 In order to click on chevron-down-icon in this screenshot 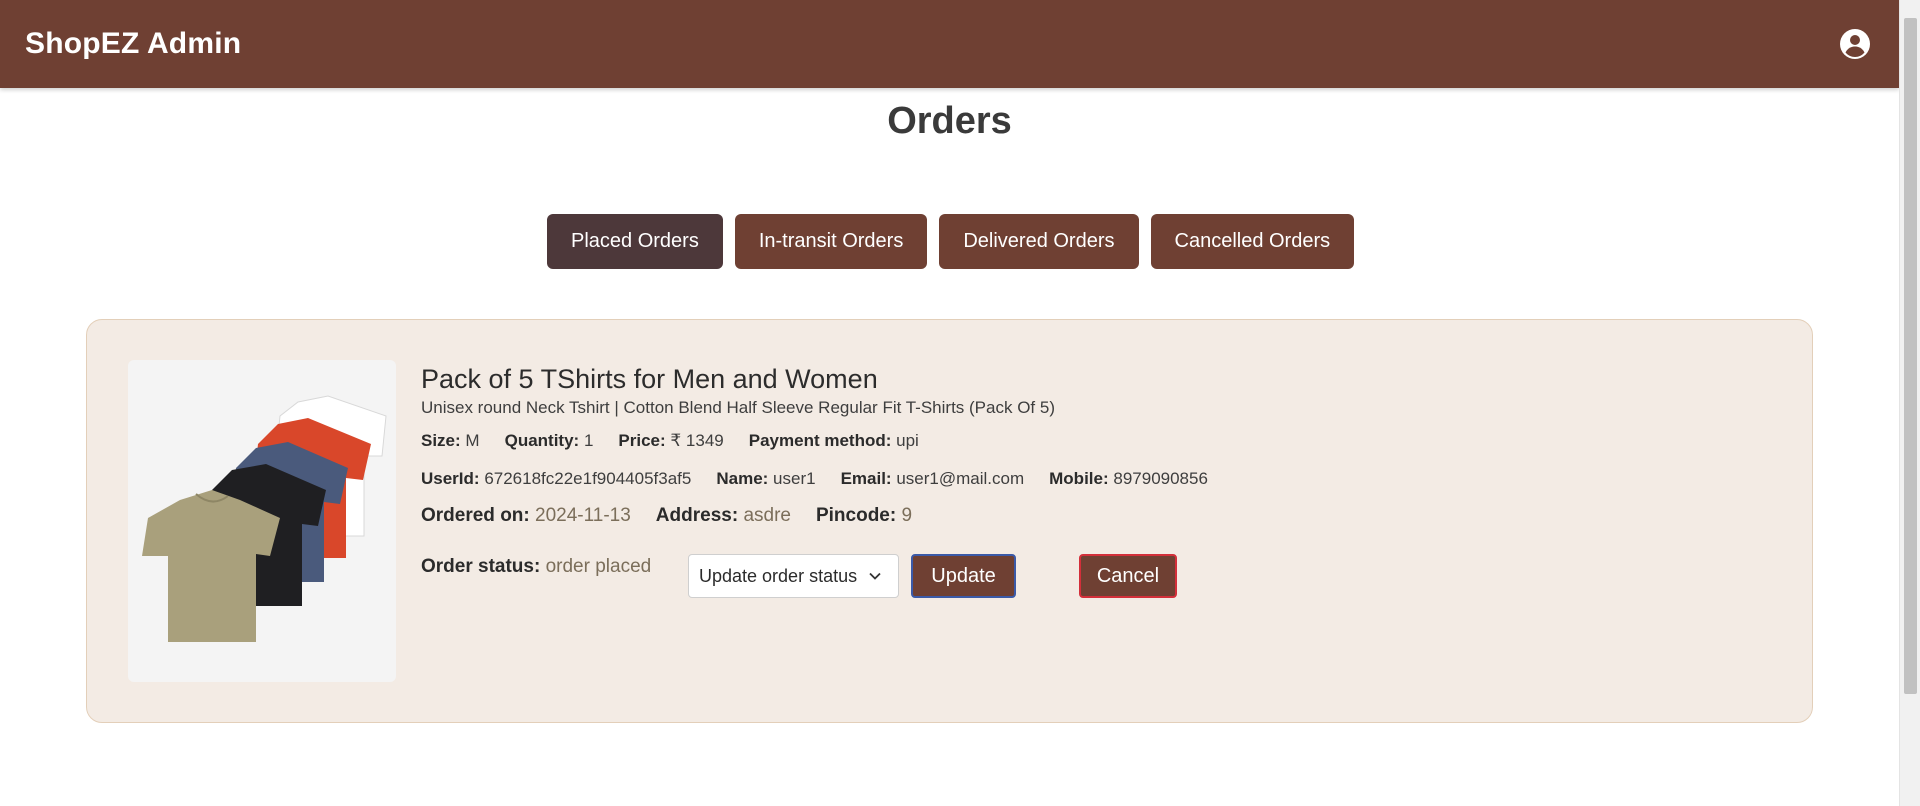, I will do `click(875, 576)`.